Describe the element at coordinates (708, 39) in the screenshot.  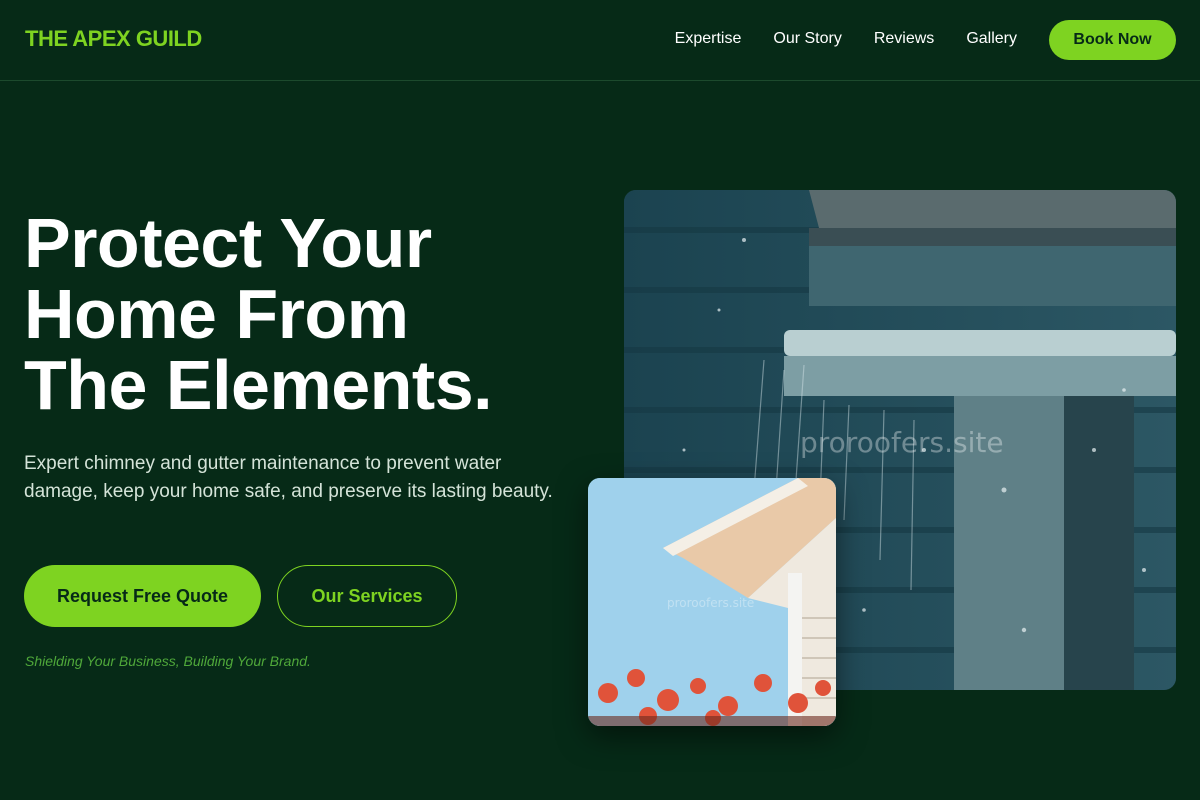
I see `nav-link-expertise: Expertise` at that location.